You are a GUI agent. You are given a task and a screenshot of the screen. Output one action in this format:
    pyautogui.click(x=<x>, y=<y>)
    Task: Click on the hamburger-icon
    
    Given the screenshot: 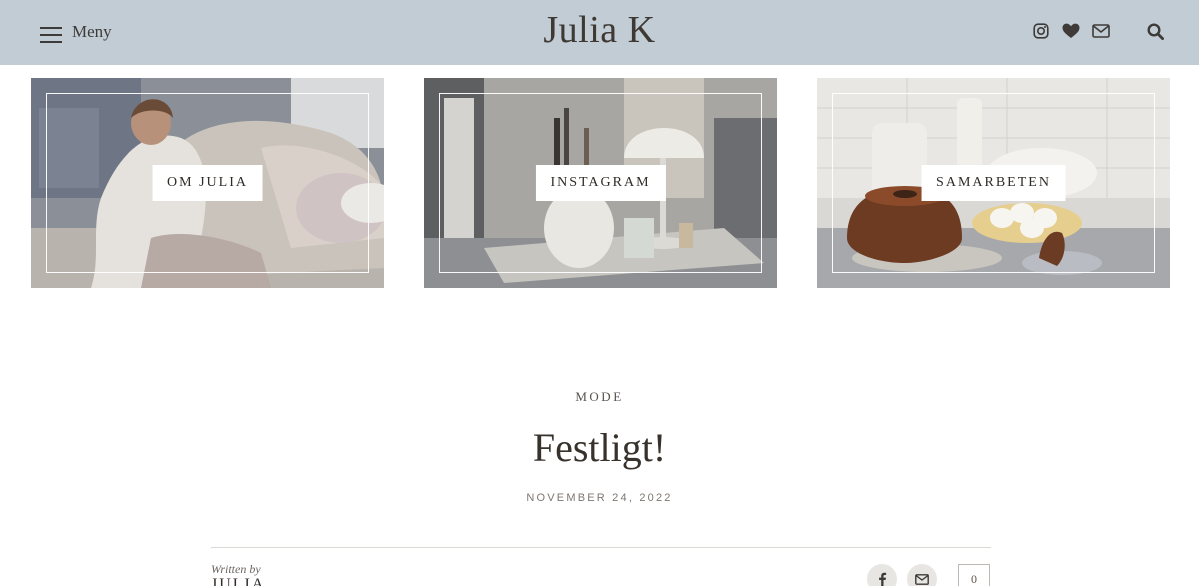 What is the action you would take?
    pyautogui.click(x=51, y=35)
    